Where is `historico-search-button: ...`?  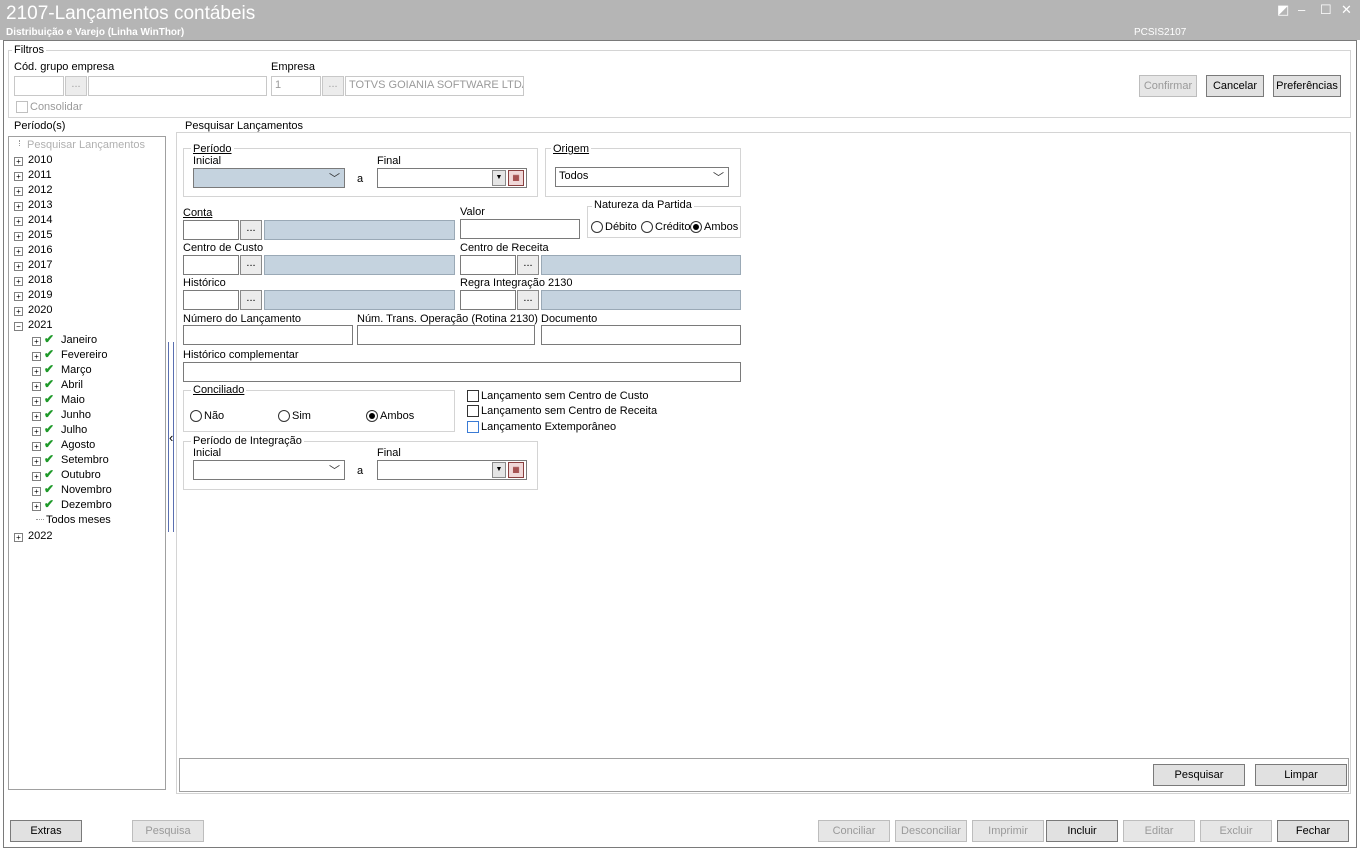 historico-search-button: ... is located at coordinates (251, 300).